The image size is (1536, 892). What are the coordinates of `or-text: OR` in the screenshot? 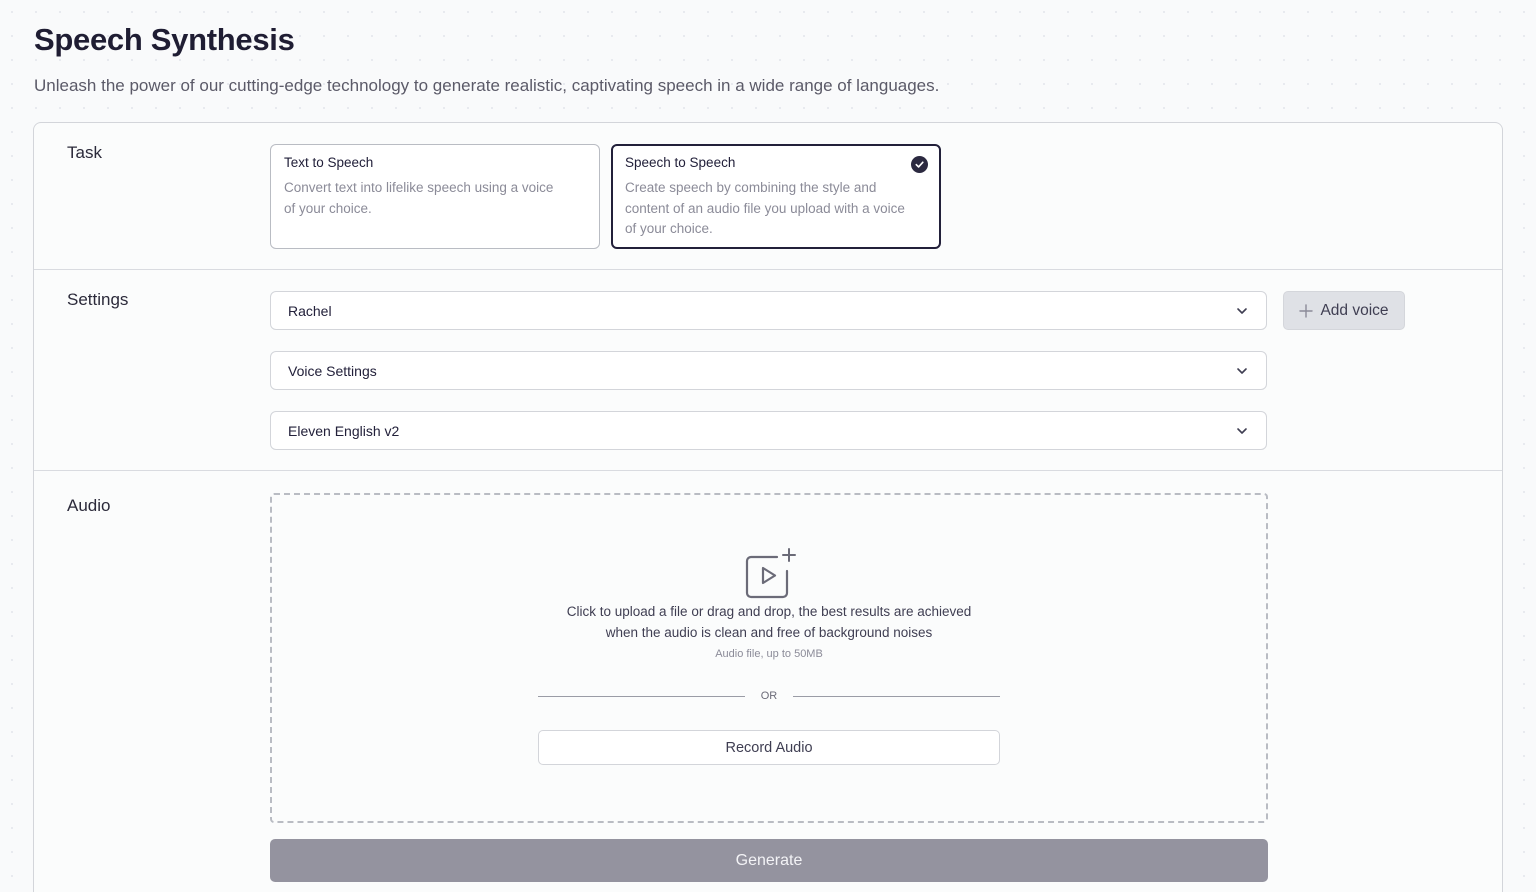 It's located at (769, 696).